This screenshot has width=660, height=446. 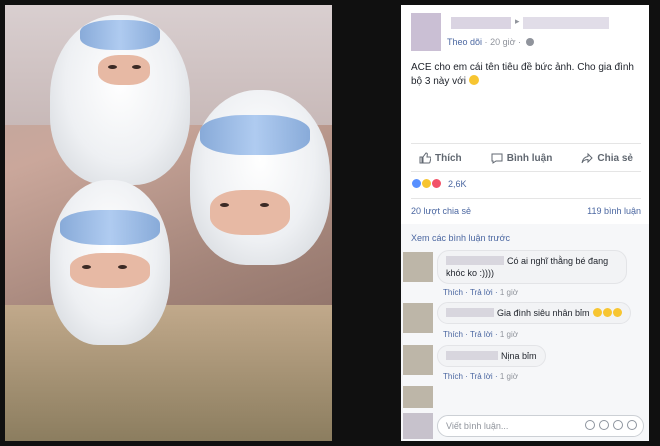 What do you see at coordinates (618, 425) in the screenshot?
I see `gif-icon` at bounding box center [618, 425].